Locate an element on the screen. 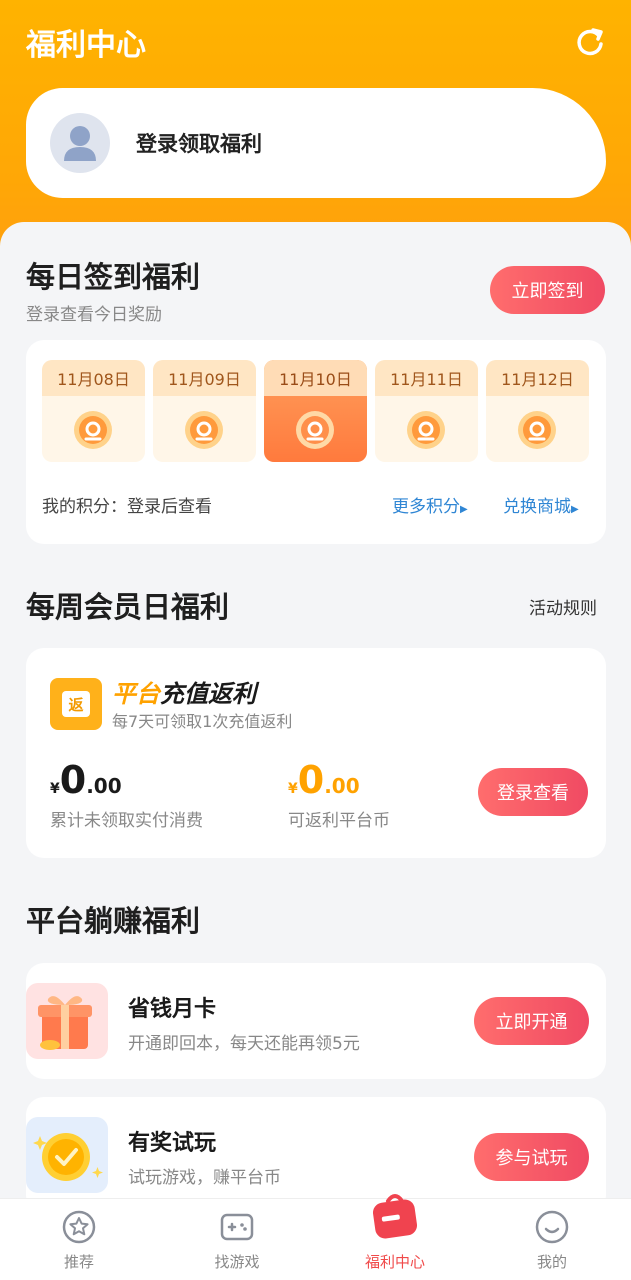  rebate-amount: ¥0.00 is located at coordinates (324, 780).